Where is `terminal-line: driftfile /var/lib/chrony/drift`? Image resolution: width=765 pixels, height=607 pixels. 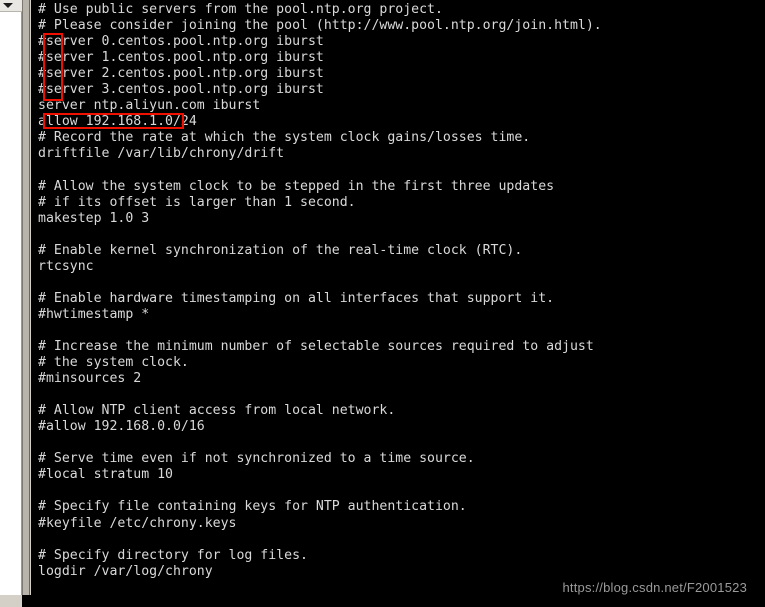
terminal-line: driftfile /var/lib/chrony/drift is located at coordinates (161, 154).